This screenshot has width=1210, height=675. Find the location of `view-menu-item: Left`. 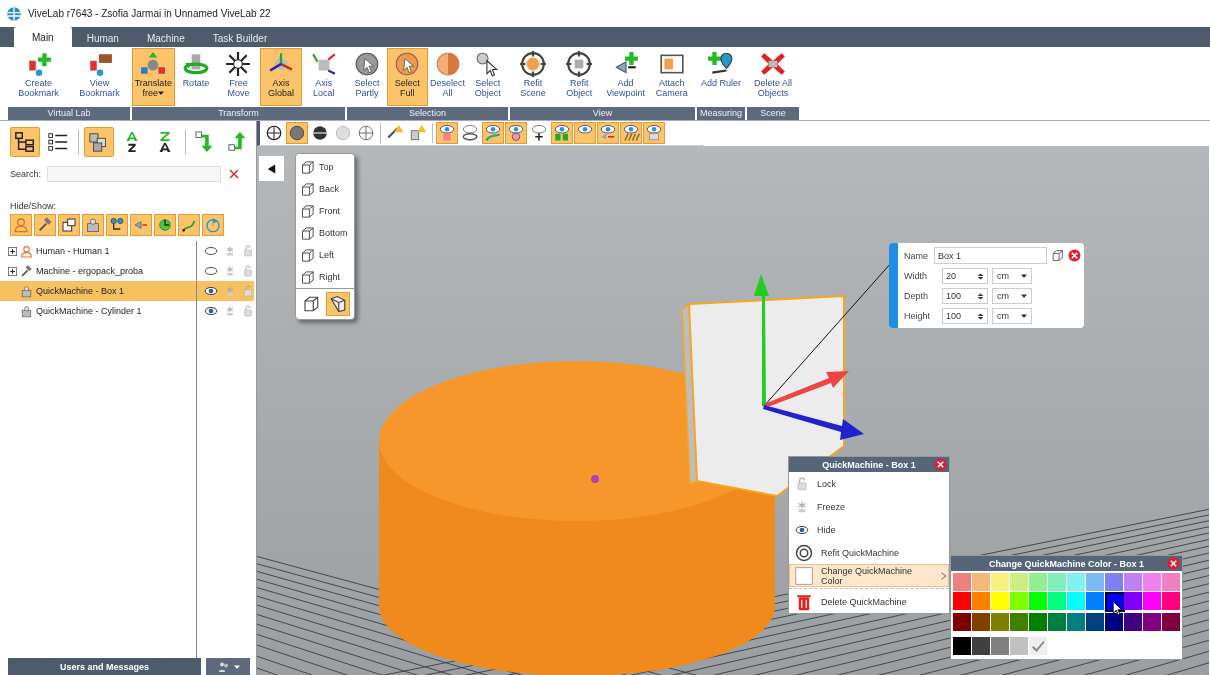

view-menu-item: Left is located at coordinates (325, 255).